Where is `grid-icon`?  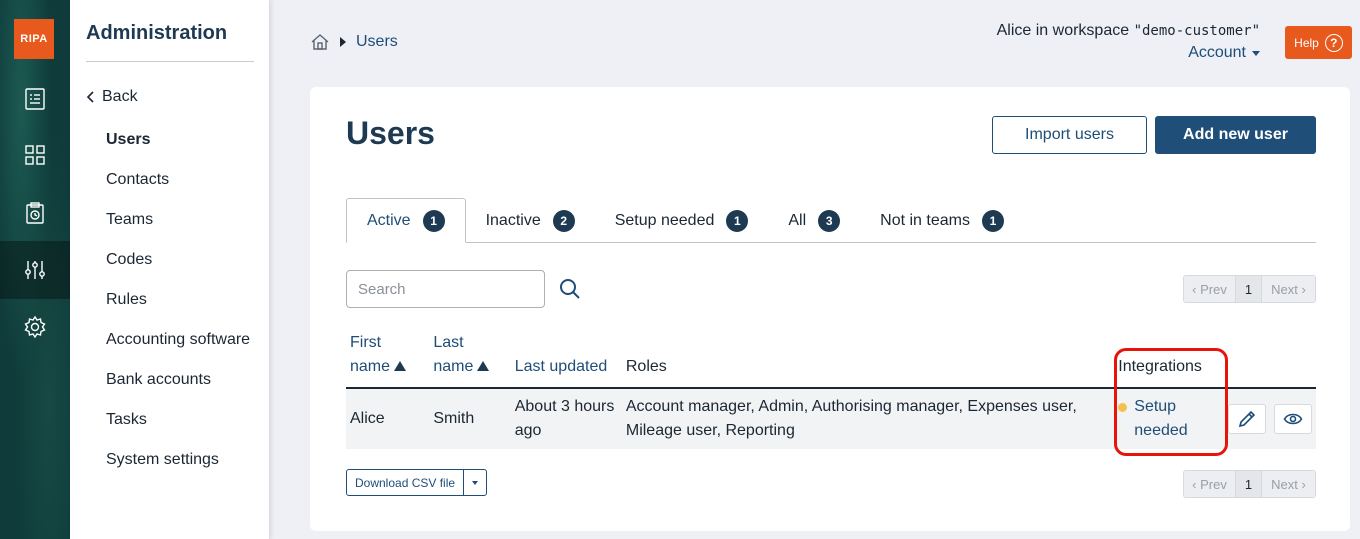
grid-icon is located at coordinates (35, 155).